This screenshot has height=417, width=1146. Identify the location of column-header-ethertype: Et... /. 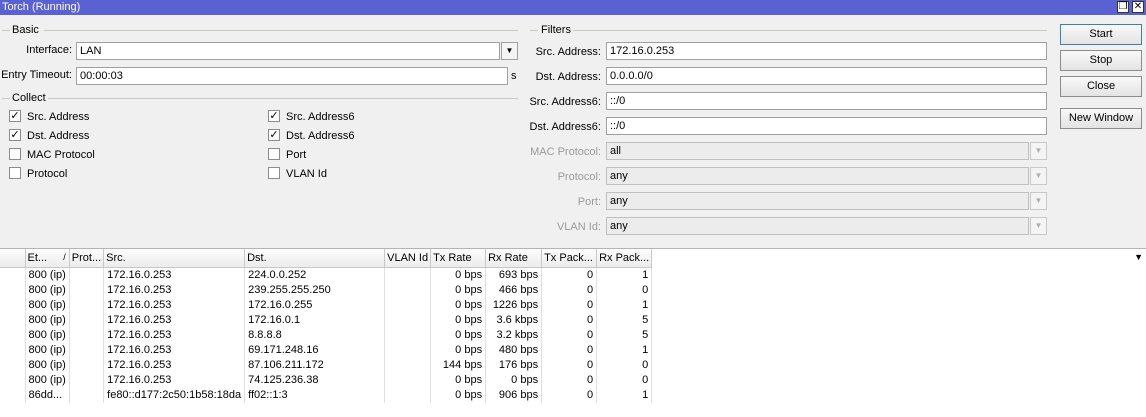
(47, 258).